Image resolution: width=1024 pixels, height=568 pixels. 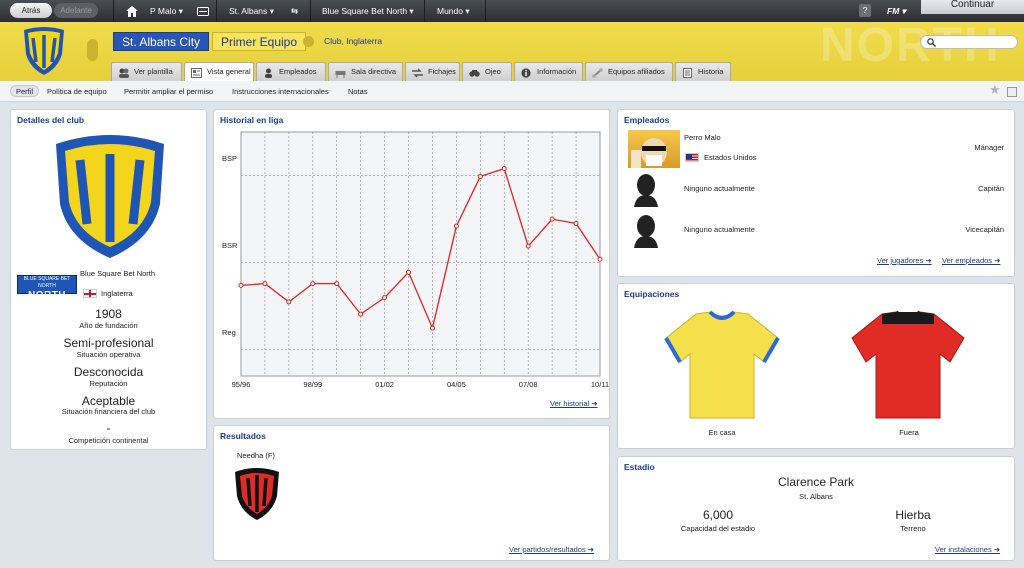 I want to click on x-tick-label: 98/99, so click(x=312, y=384).